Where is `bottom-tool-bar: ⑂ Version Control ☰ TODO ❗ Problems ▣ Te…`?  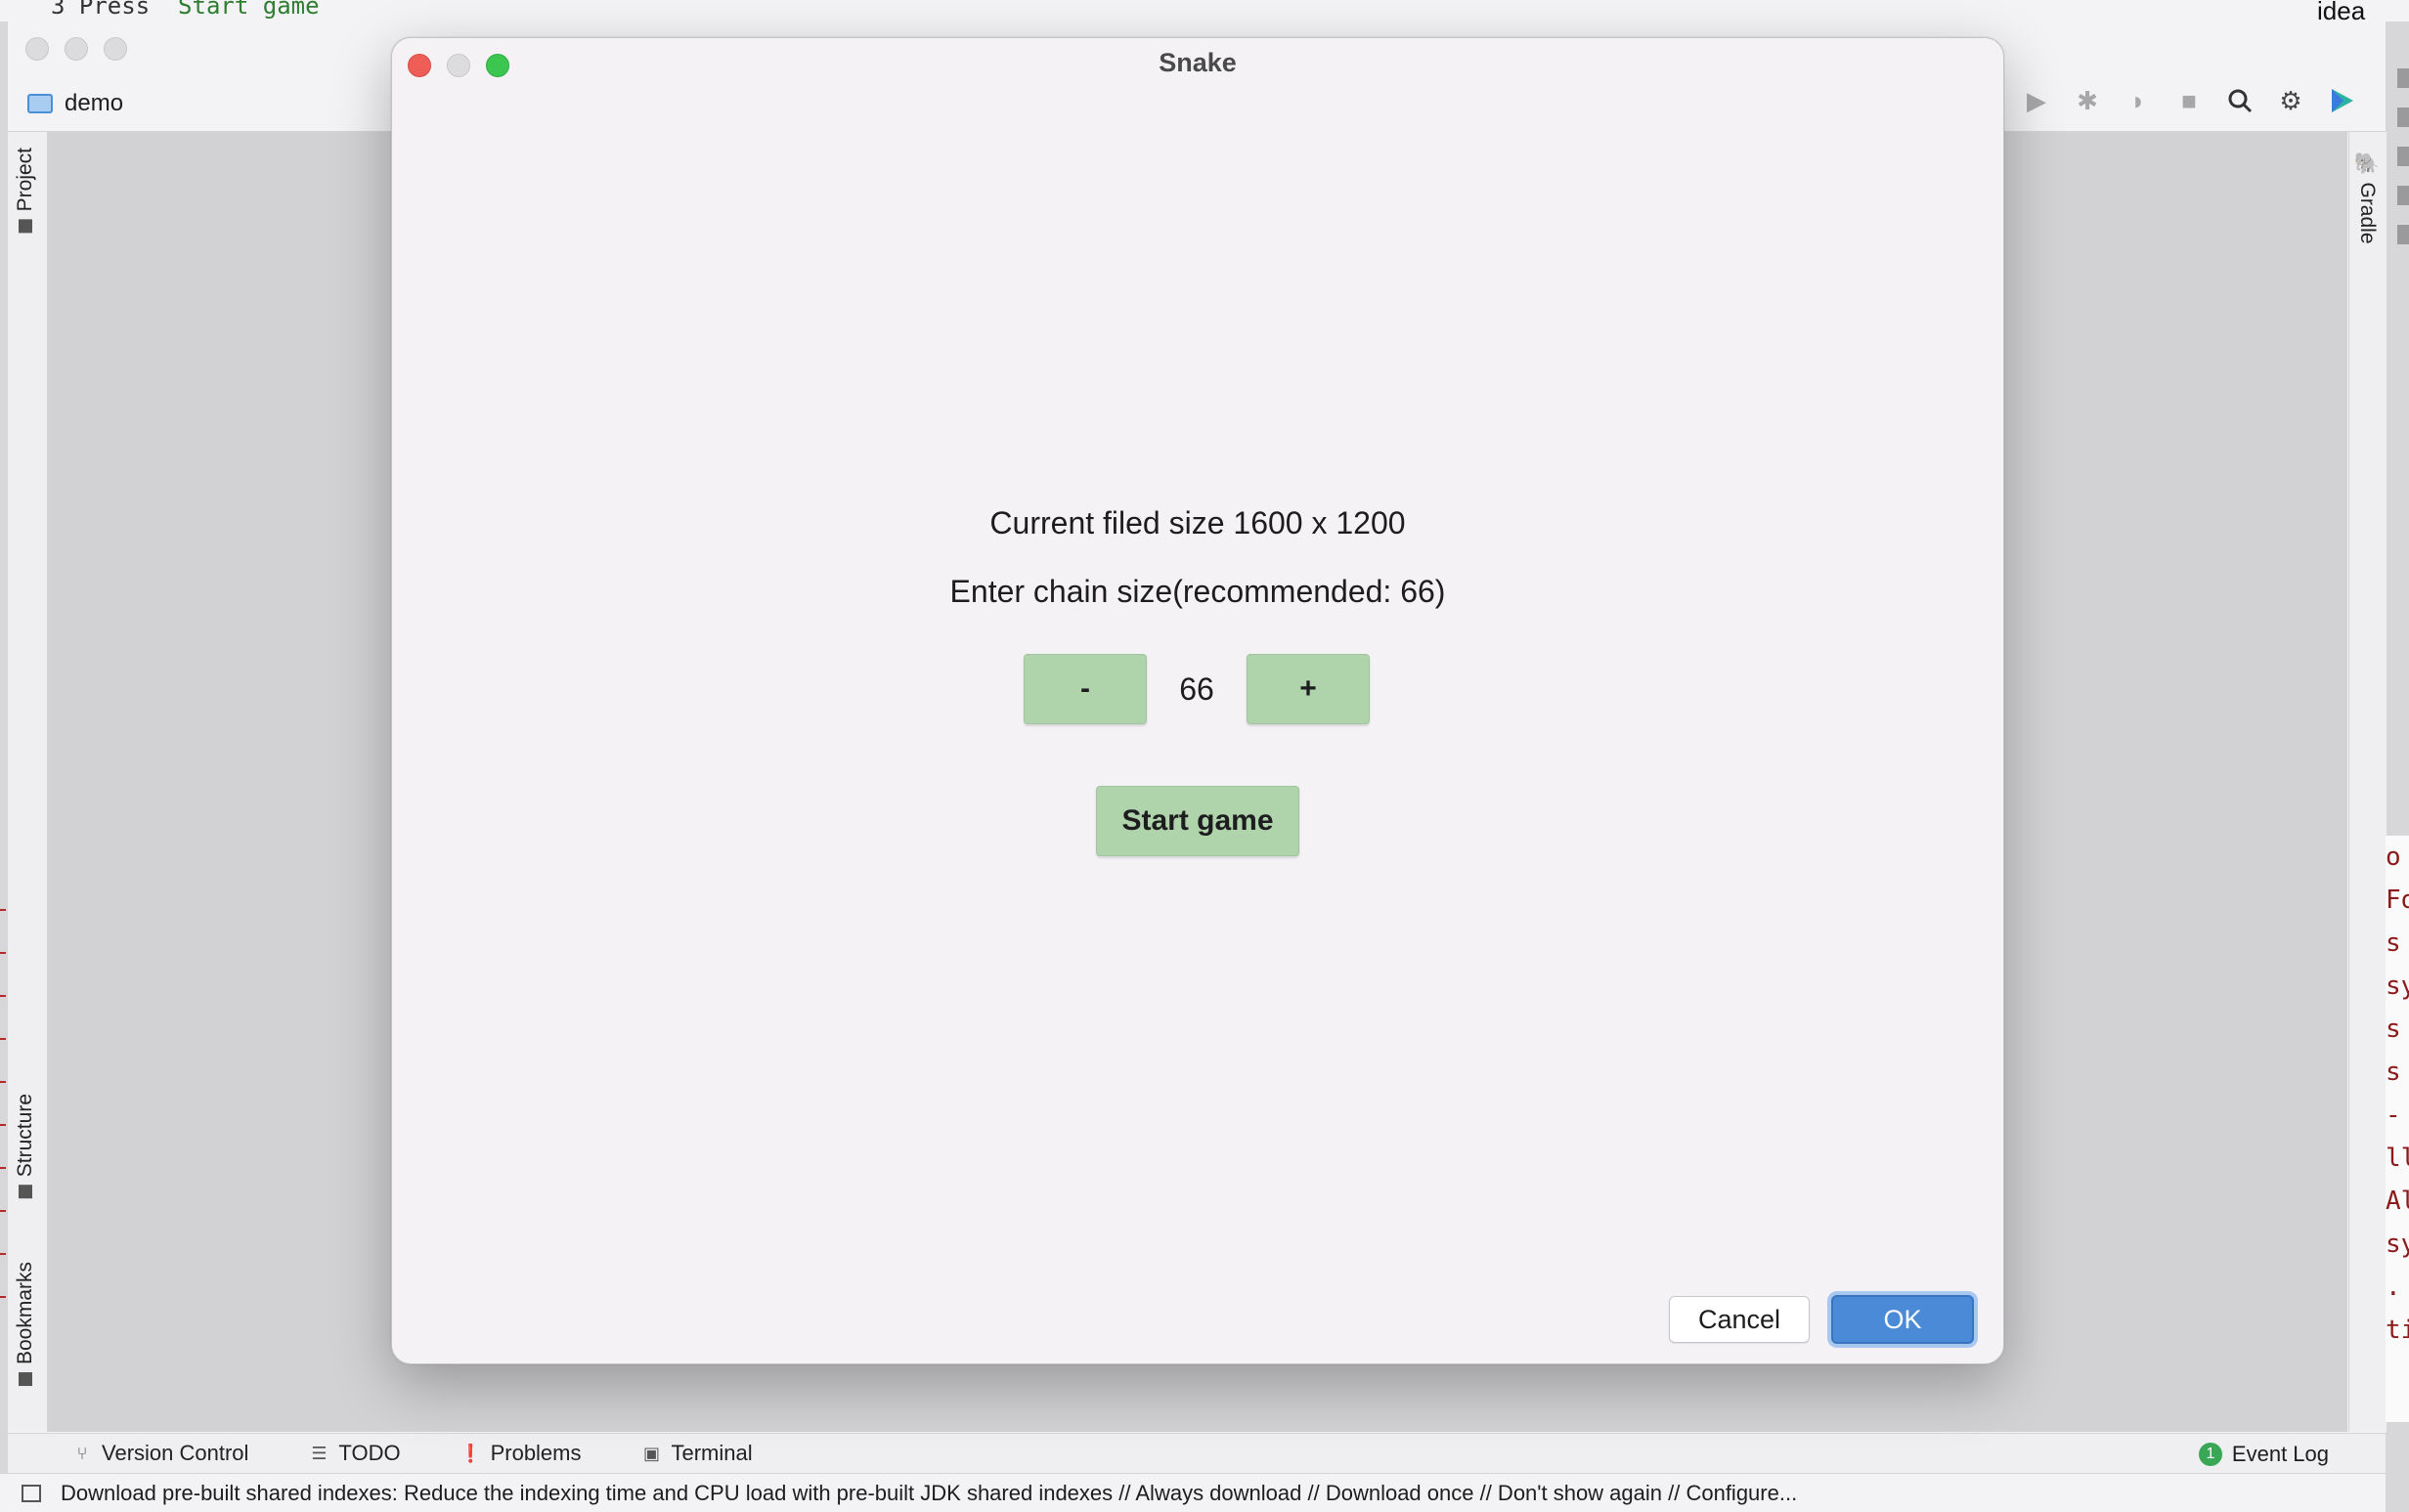
bottom-tool-bar: ⑂ Version Control ☰ TODO ❗ Problems ▣ Te… is located at coordinates (1197, 1453).